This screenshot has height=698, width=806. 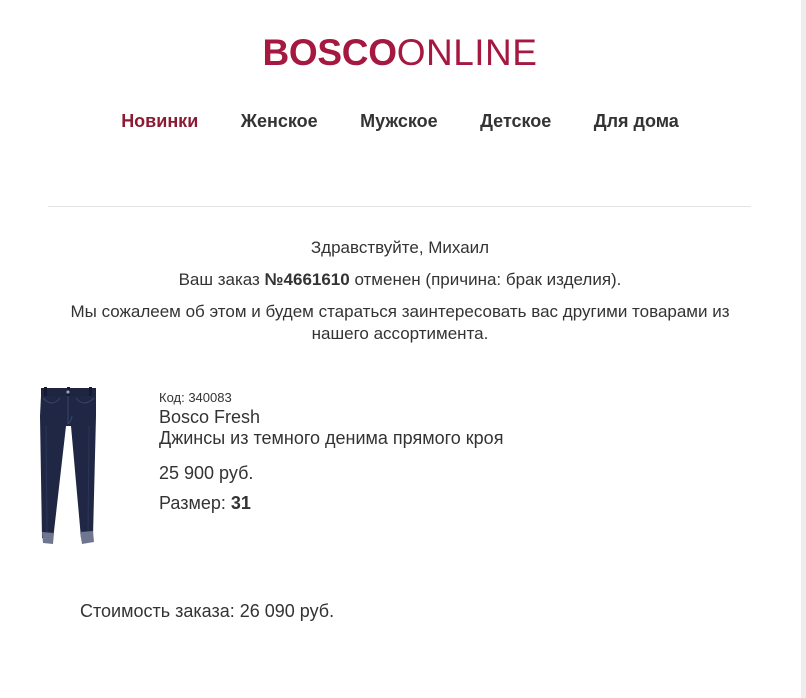 I want to click on nav-item-home: Для дома, so click(x=636, y=121).